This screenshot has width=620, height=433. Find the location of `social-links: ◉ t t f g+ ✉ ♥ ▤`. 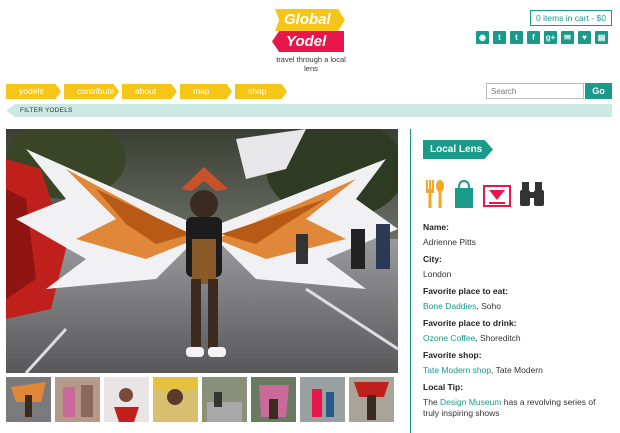

social-links: ◉ t t f g+ ✉ ♥ ▤ is located at coordinates (542, 38).